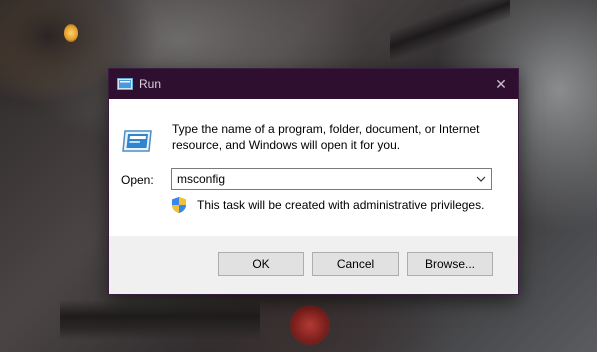 This screenshot has height=352, width=597. I want to click on uac-shield-icon, so click(179, 205).